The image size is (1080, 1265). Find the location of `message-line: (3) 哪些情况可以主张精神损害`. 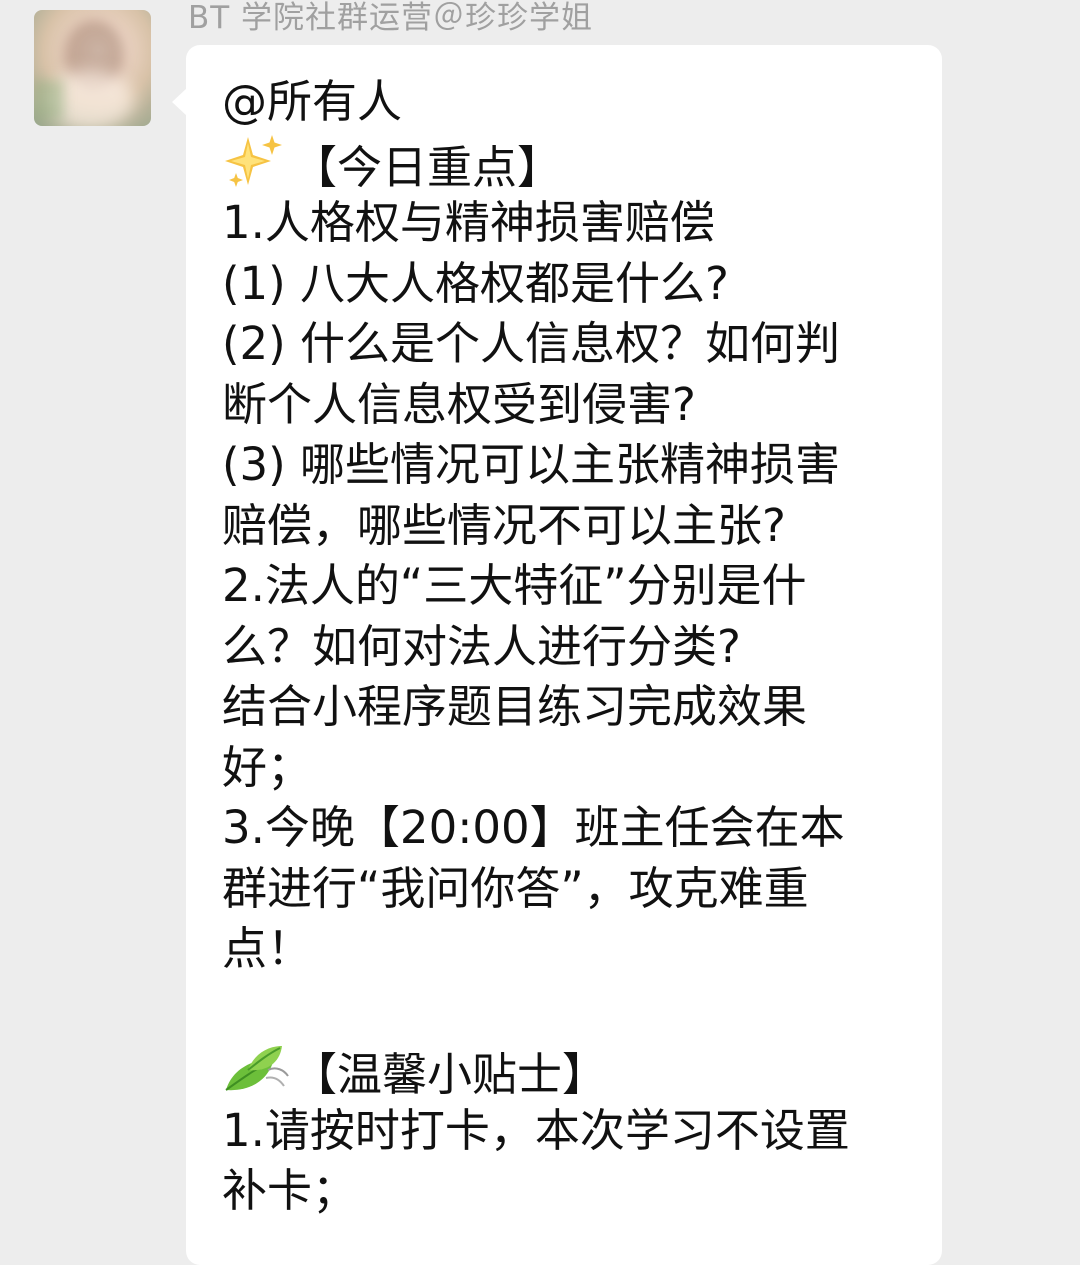

message-line: (3) 哪些情况可以主张精神损害 is located at coordinates (531, 464).